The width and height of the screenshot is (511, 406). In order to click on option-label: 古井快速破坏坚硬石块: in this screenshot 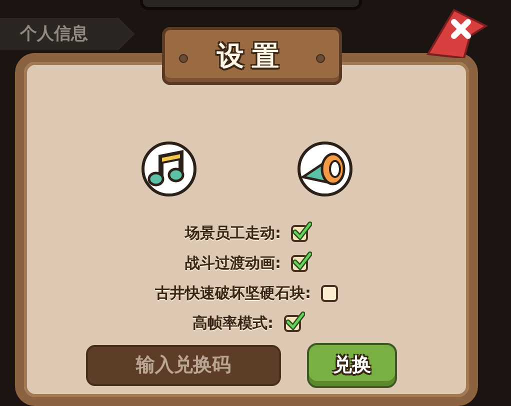, I will do `click(233, 294)`.